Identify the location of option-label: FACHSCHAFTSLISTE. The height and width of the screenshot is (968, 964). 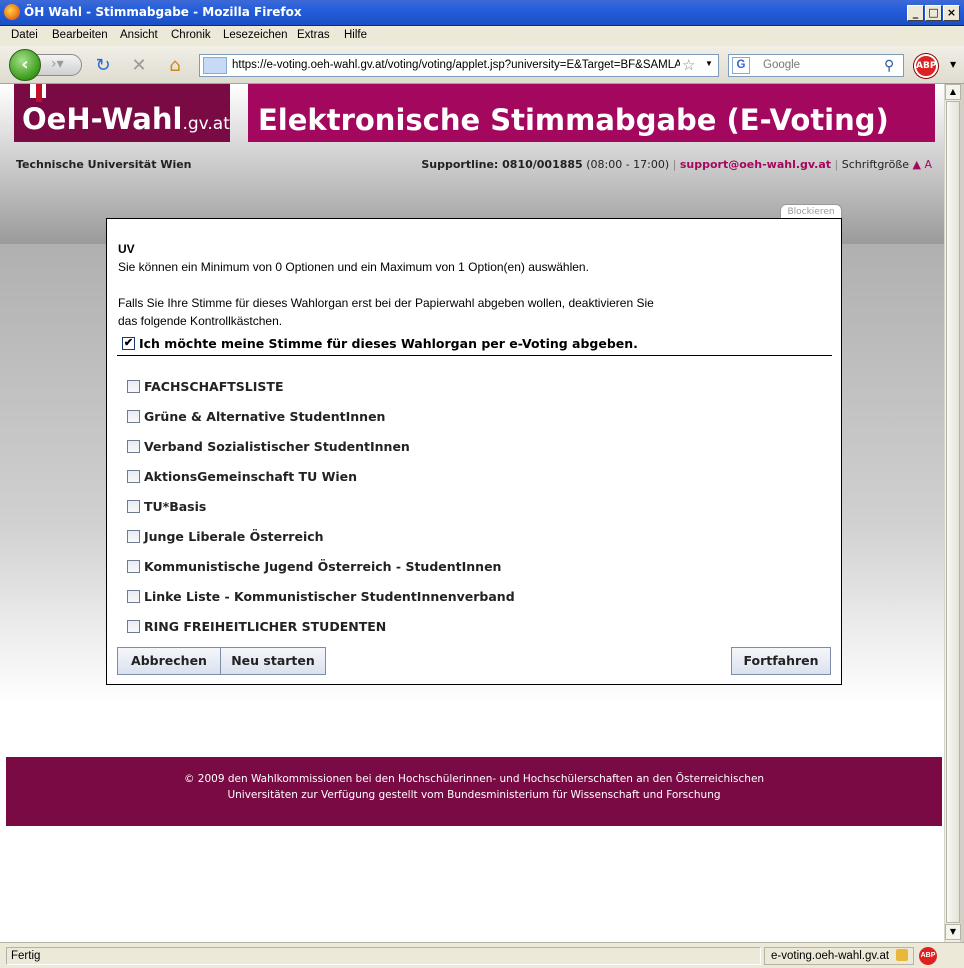
(213, 386).